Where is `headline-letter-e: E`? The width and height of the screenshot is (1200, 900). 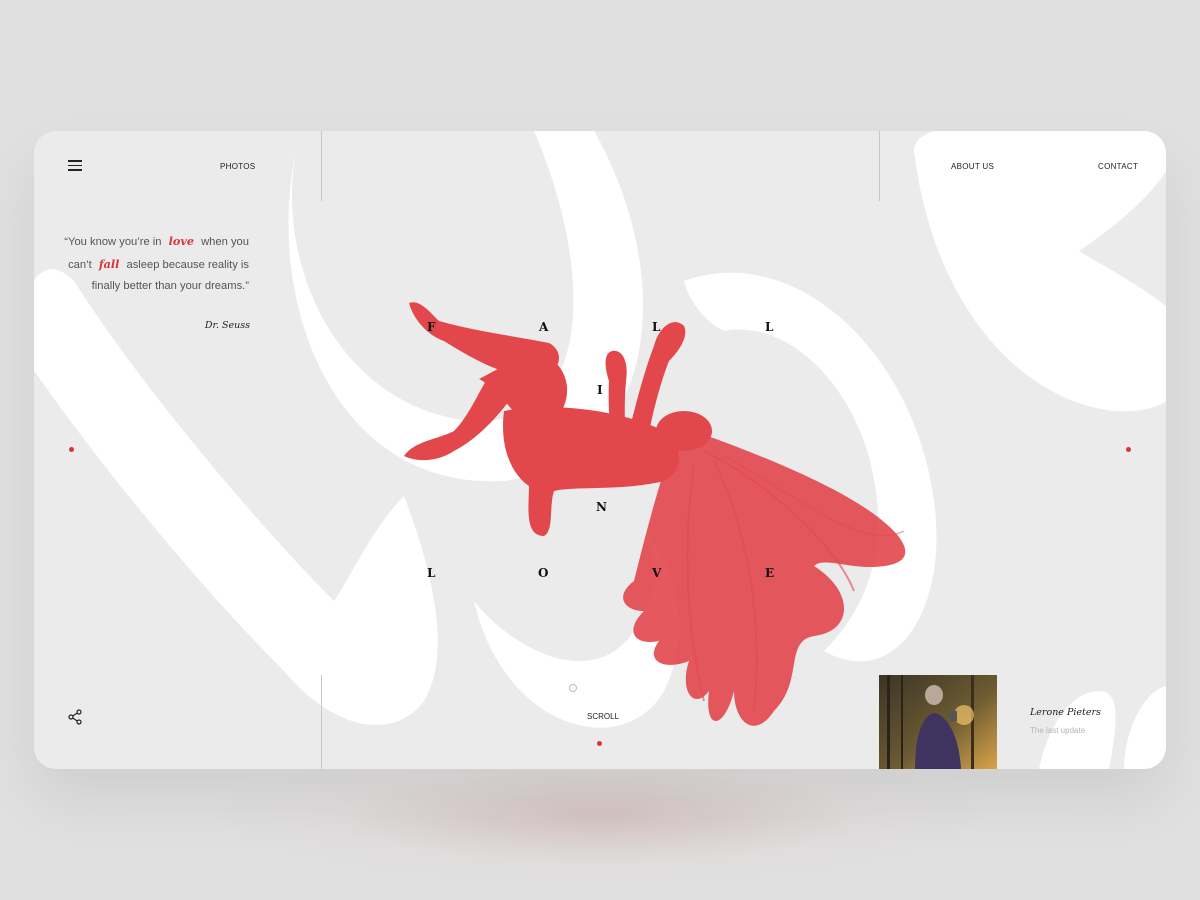 headline-letter-e: E is located at coordinates (770, 573).